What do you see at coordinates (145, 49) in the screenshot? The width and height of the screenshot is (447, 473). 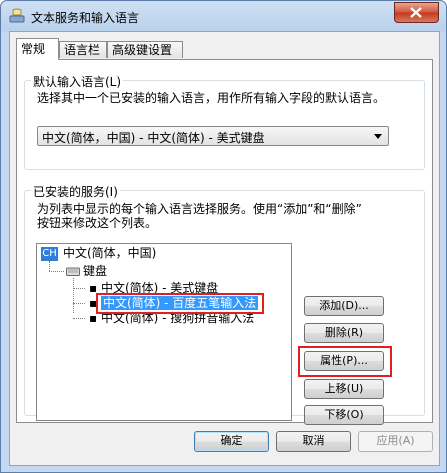 I see `tab-advanced-key-settings: 高级键设置` at bounding box center [145, 49].